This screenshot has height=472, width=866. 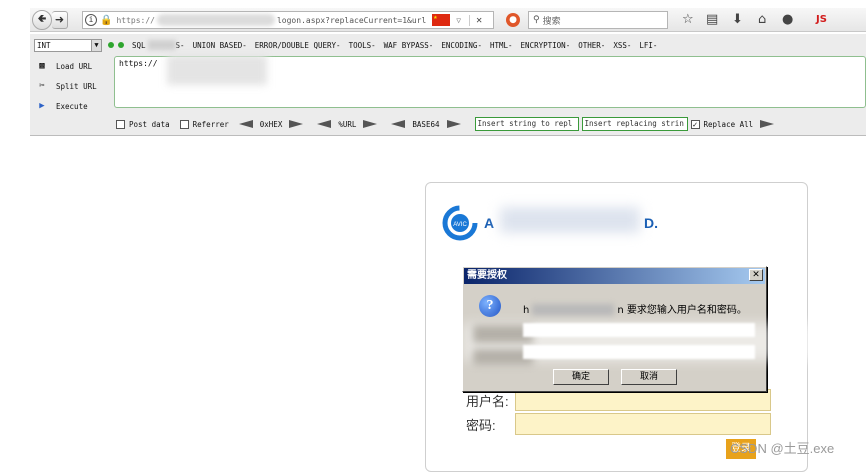 I want to click on logo-text-end: D., so click(x=651, y=223).